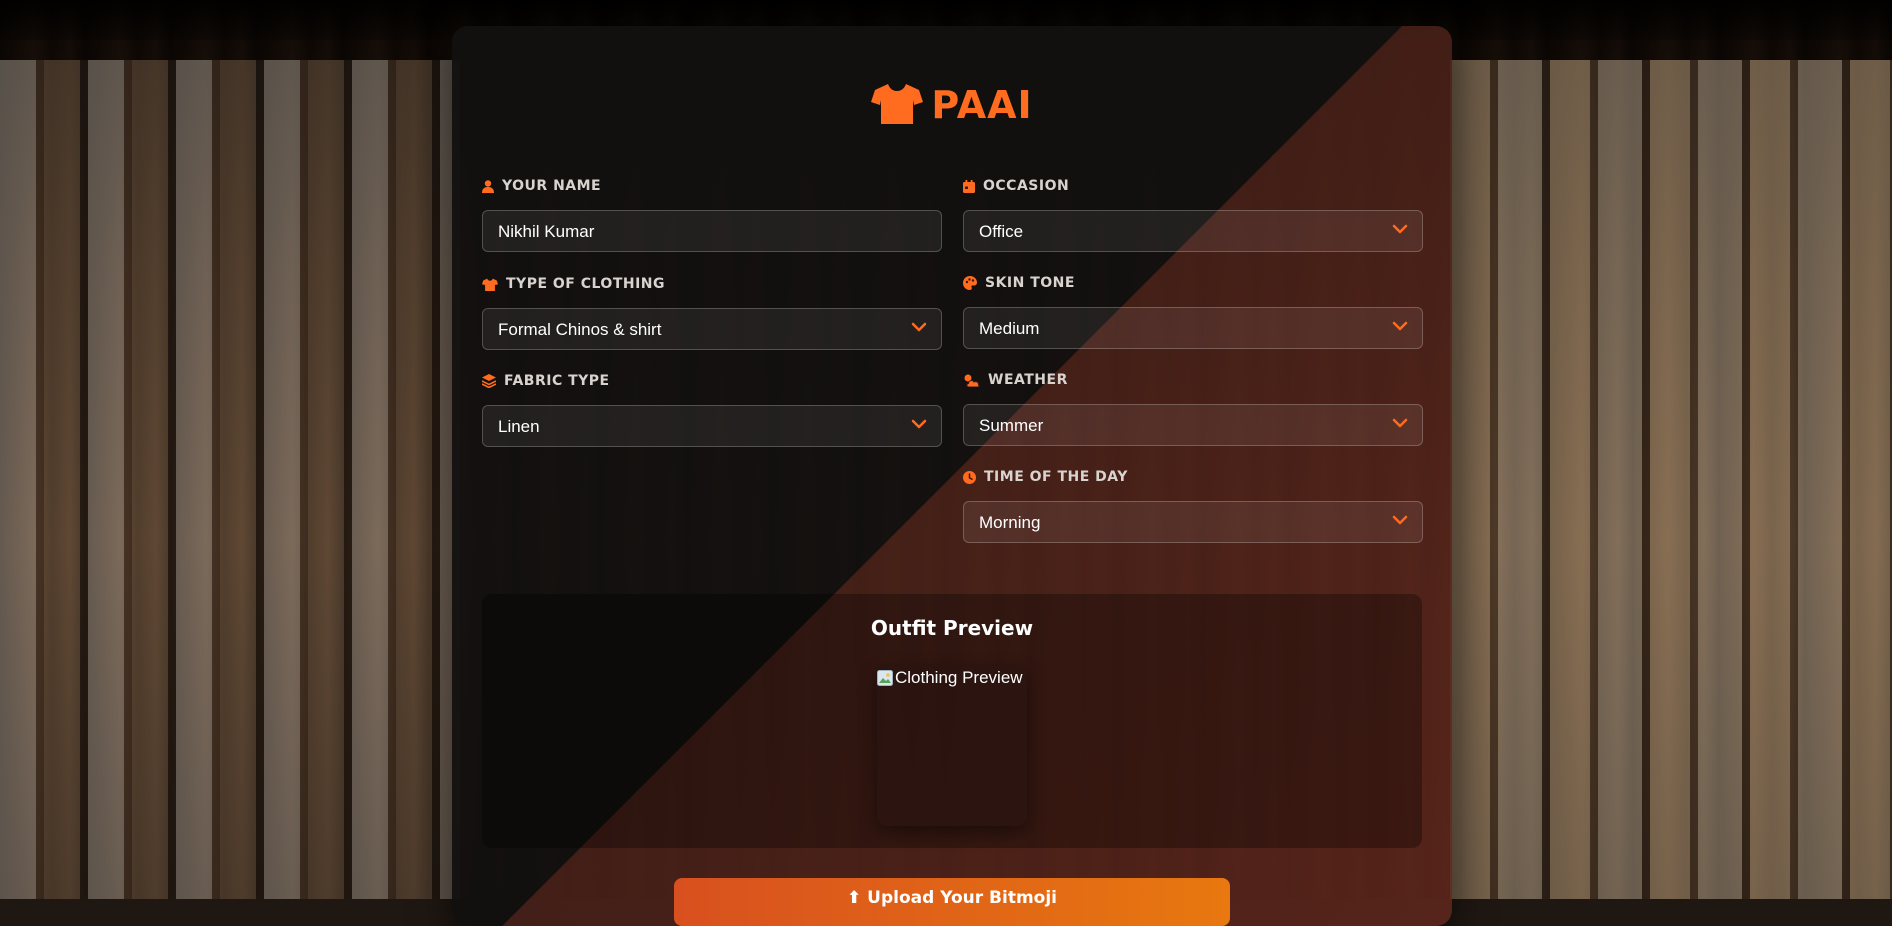 The height and width of the screenshot is (926, 1892). I want to click on layers-icon, so click(489, 381).